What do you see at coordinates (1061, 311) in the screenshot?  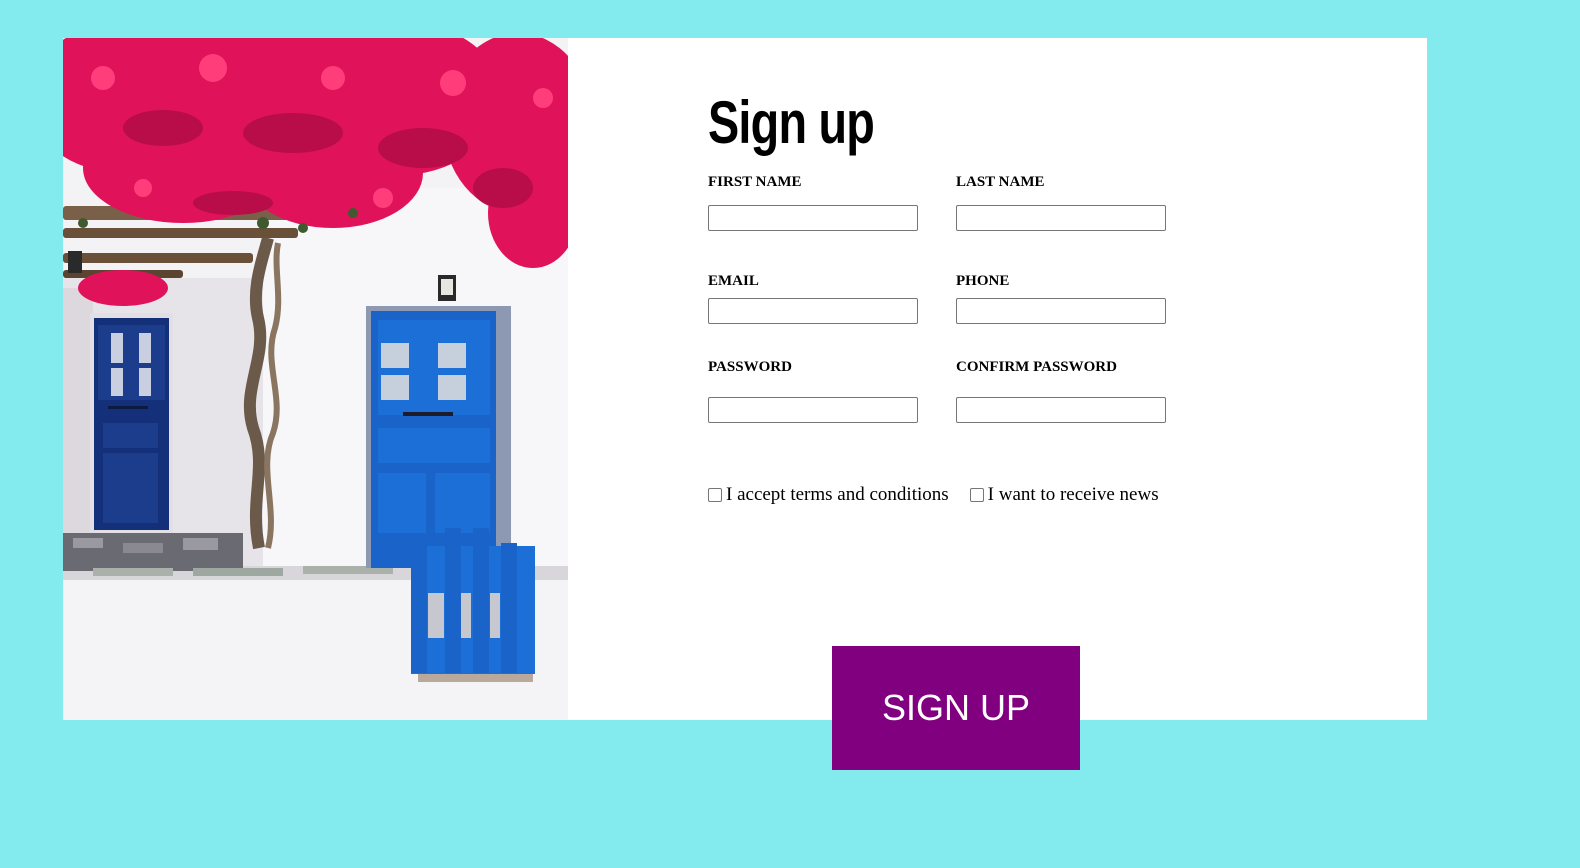 I see `phone-field` at bounding box center [1061, 311].